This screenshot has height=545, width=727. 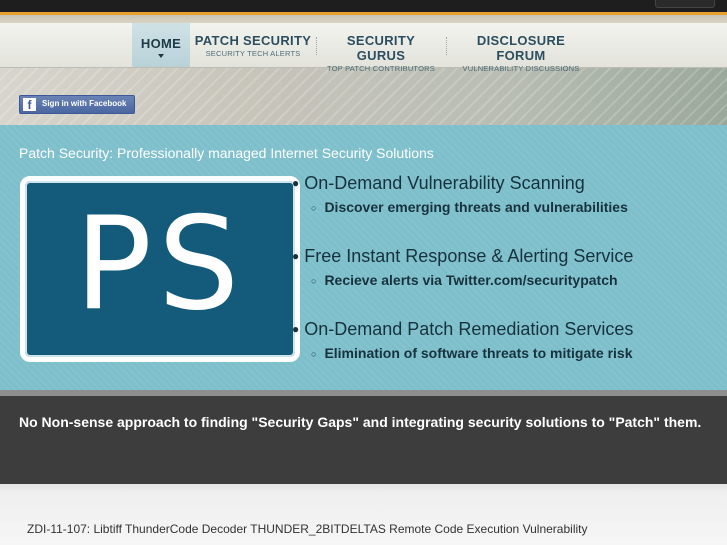 I want to click on nav-item-sublabel: VULNERABILITY DISCUSSIONS, so click(x=521, y=68).